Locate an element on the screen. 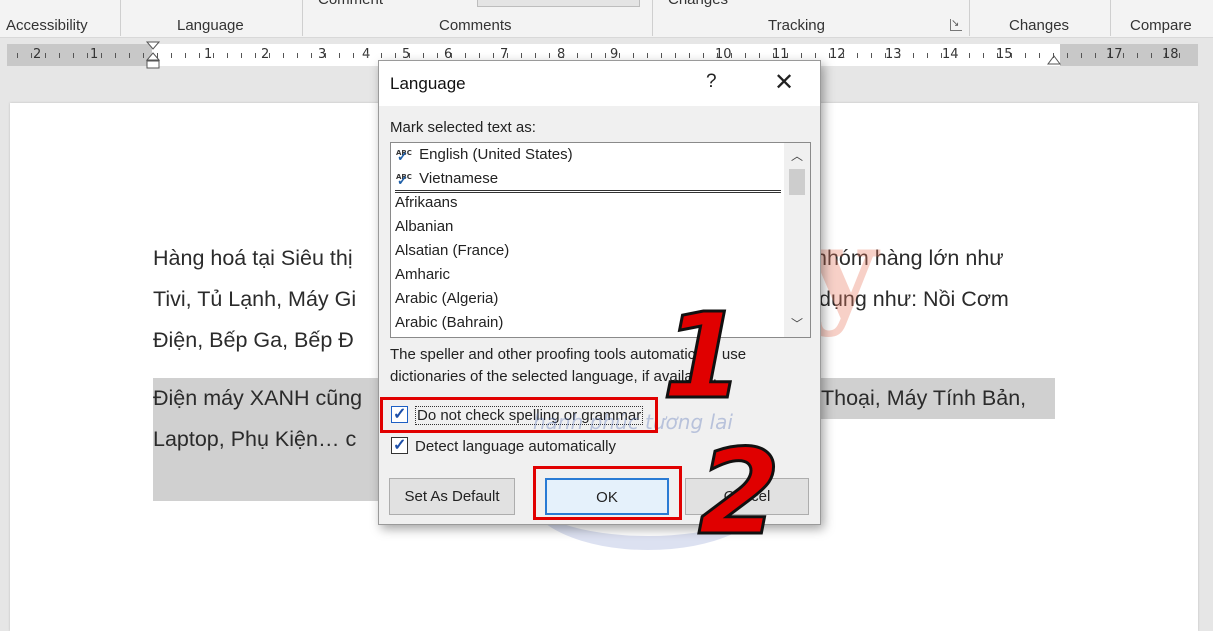 The width and height of the screenshot is (1213, 631). ribbon-group-language: Language is located at coordinates (210, 25).